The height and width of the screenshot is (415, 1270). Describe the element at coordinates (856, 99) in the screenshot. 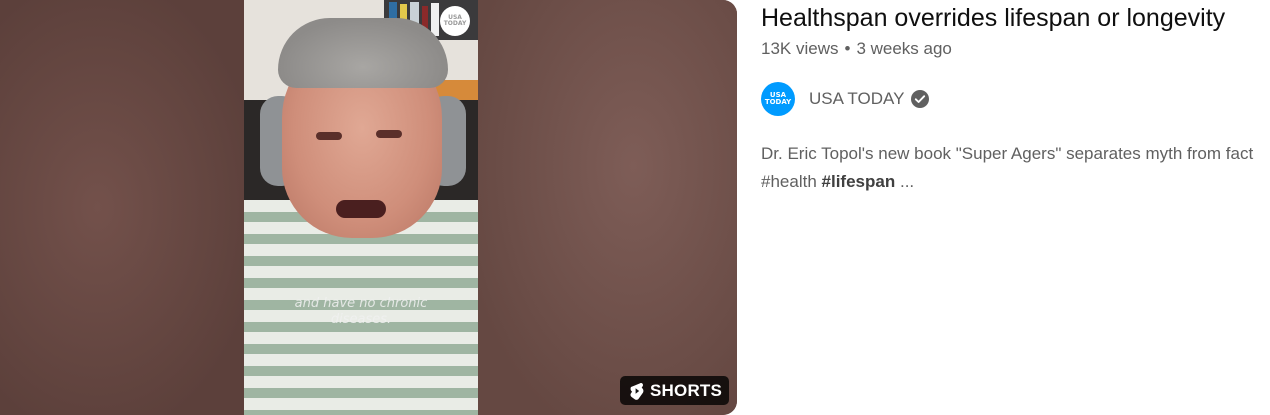

I see `channel-name: USA TODAY` at that location.